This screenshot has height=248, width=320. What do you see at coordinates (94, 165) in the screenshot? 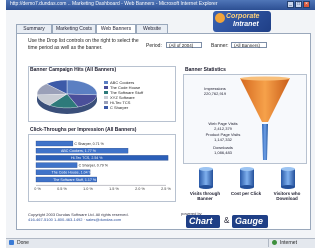
I see `bar-label: C Sharper, 0.79 %` at bounding box center [94, 165].